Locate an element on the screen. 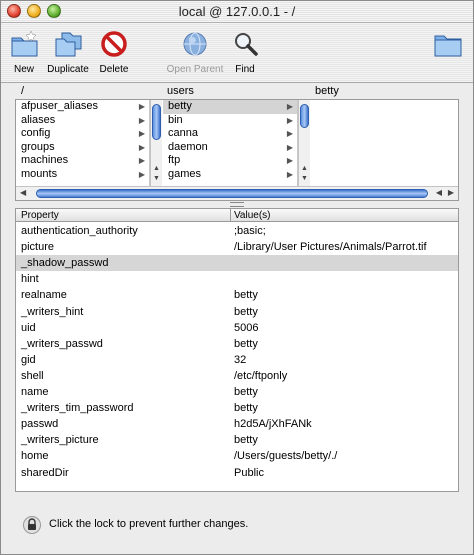 The width and height of the screenshot is (474, 555). delete-icon is located at coordinates (114, 44).